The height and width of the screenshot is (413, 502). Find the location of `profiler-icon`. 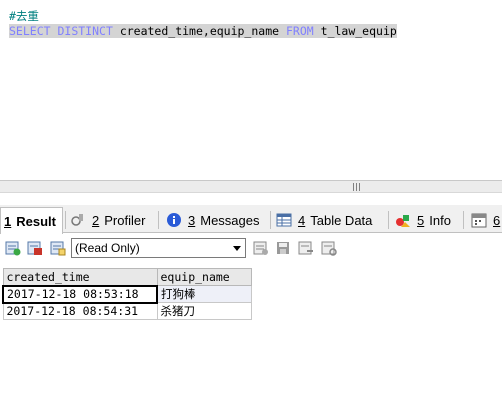

profiler-icon is located at coordinates (78, 220).